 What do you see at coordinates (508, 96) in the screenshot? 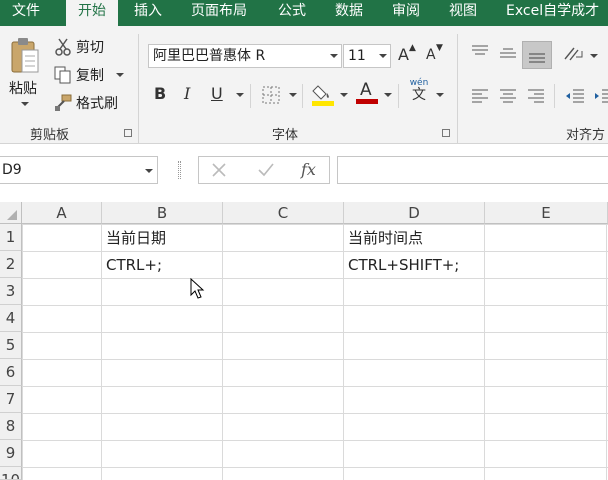
I see `align-center-icon` at bounding box center [508, 96].